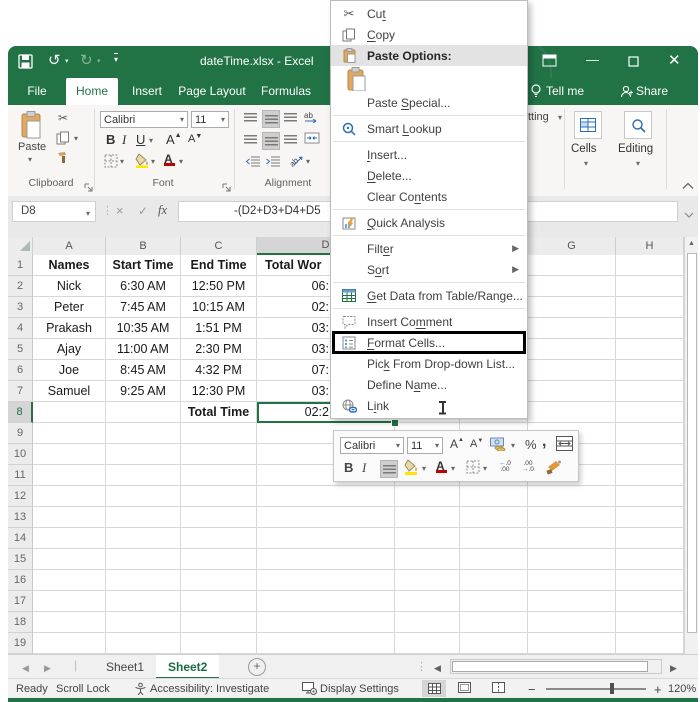 The width and height of the screenshot is (700, 702). I want to click on cell-H5, so click(650, 349).